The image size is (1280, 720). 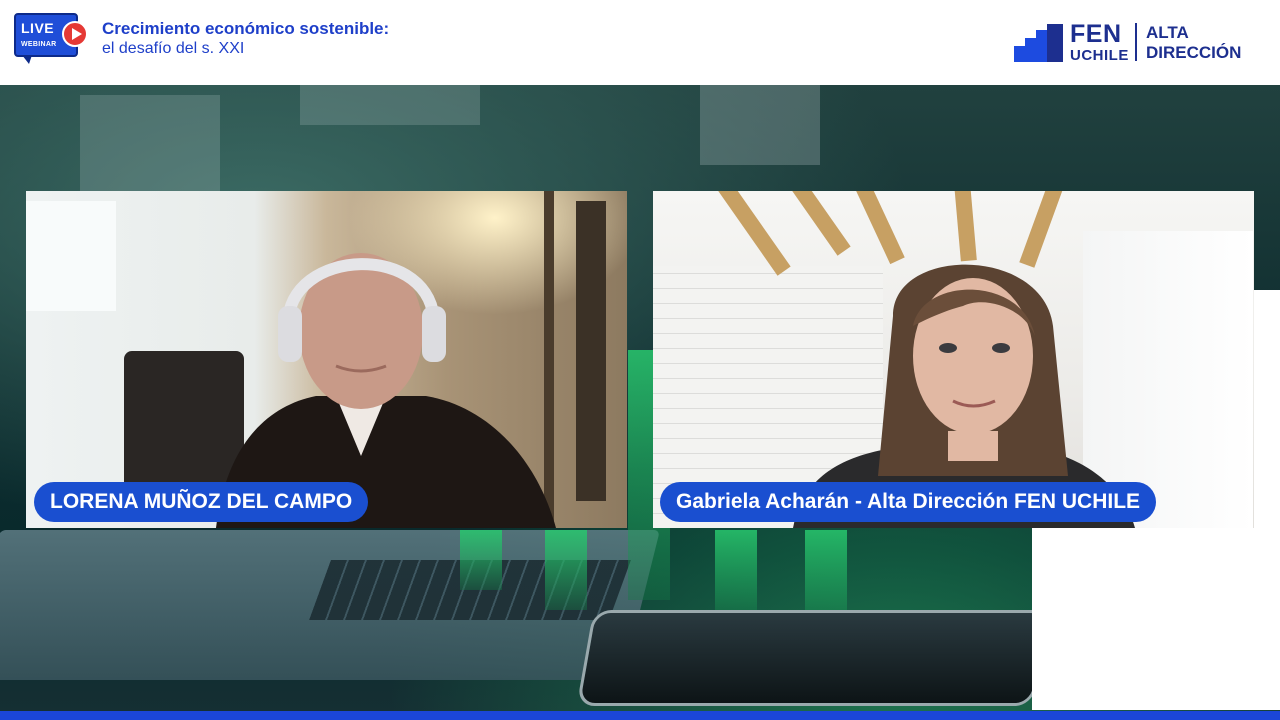 What do you see at coordinates (752, 233) in the screenshot?
I see `ceiling-beam` at bounding box center [752, 233].